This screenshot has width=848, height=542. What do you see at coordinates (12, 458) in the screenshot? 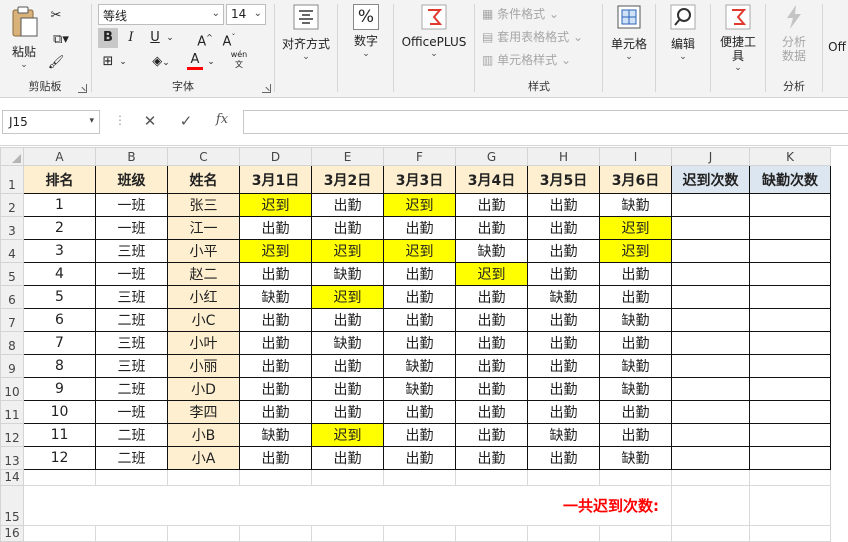
I see `row-header-13: 13` at bounding box center [12, 458].